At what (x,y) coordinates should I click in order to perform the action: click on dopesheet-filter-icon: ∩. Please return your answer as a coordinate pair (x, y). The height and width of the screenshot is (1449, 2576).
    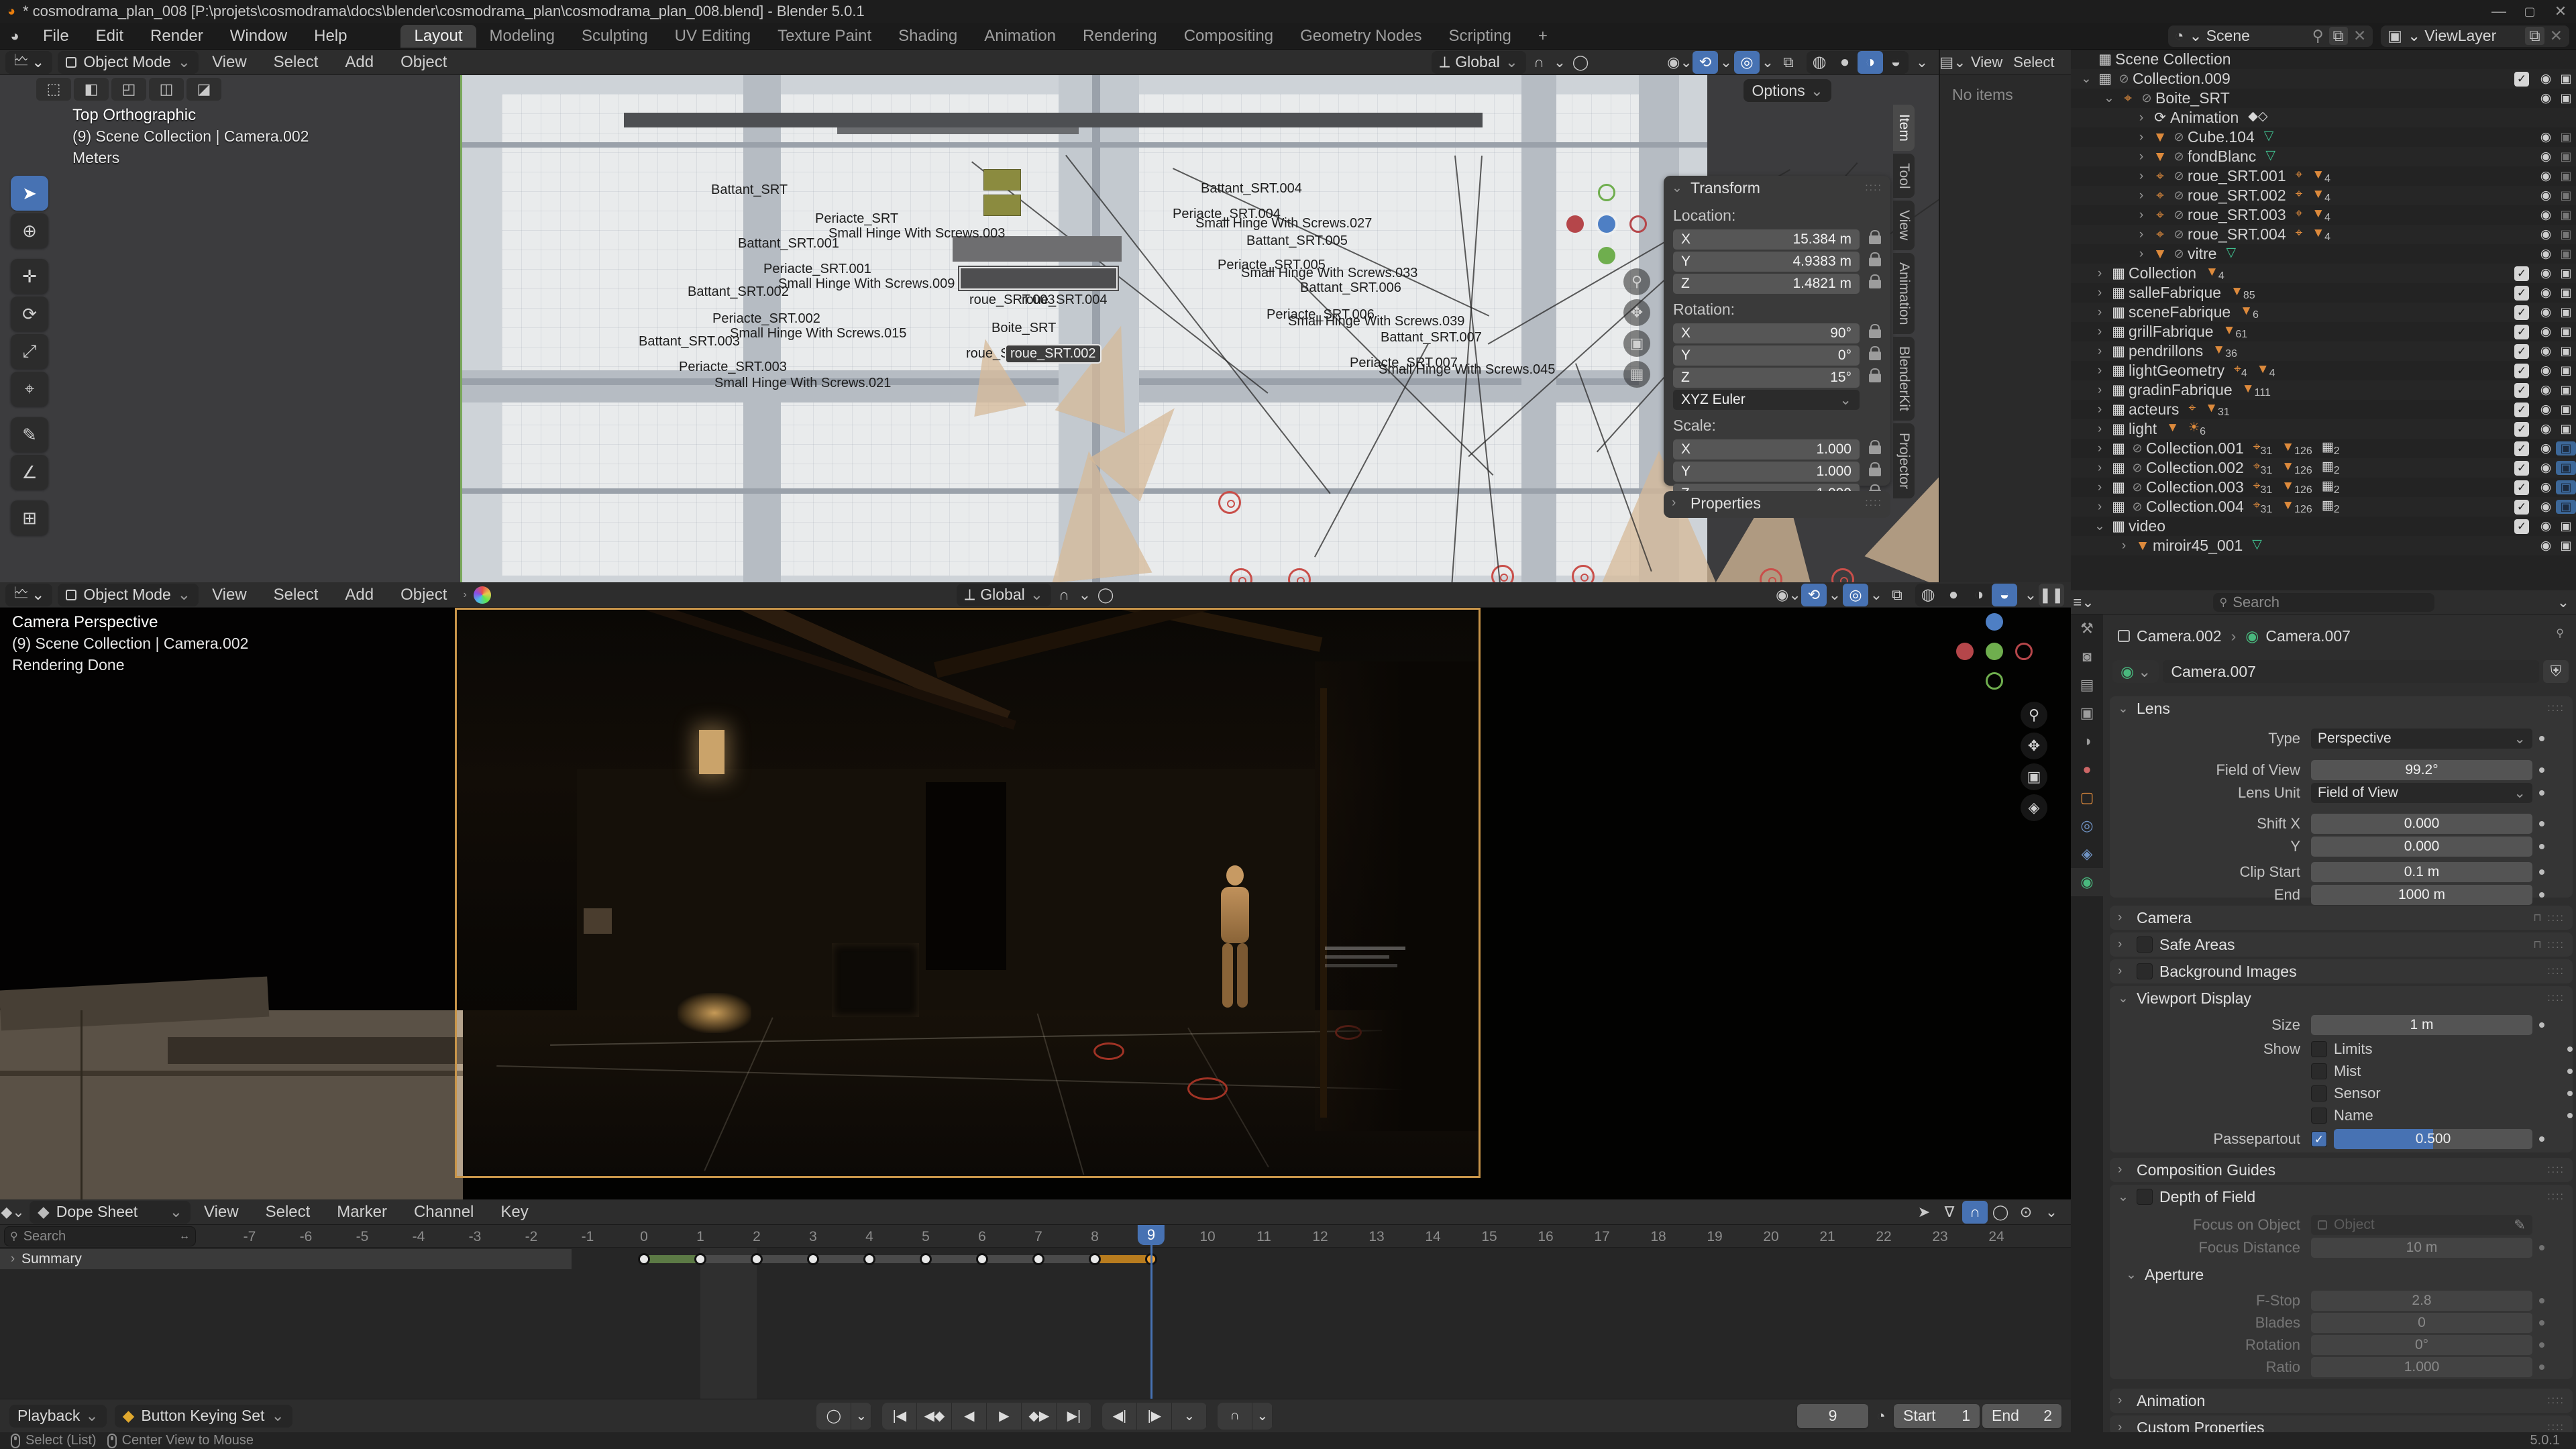
    Looking at the image, I should click on (1975, 1212).